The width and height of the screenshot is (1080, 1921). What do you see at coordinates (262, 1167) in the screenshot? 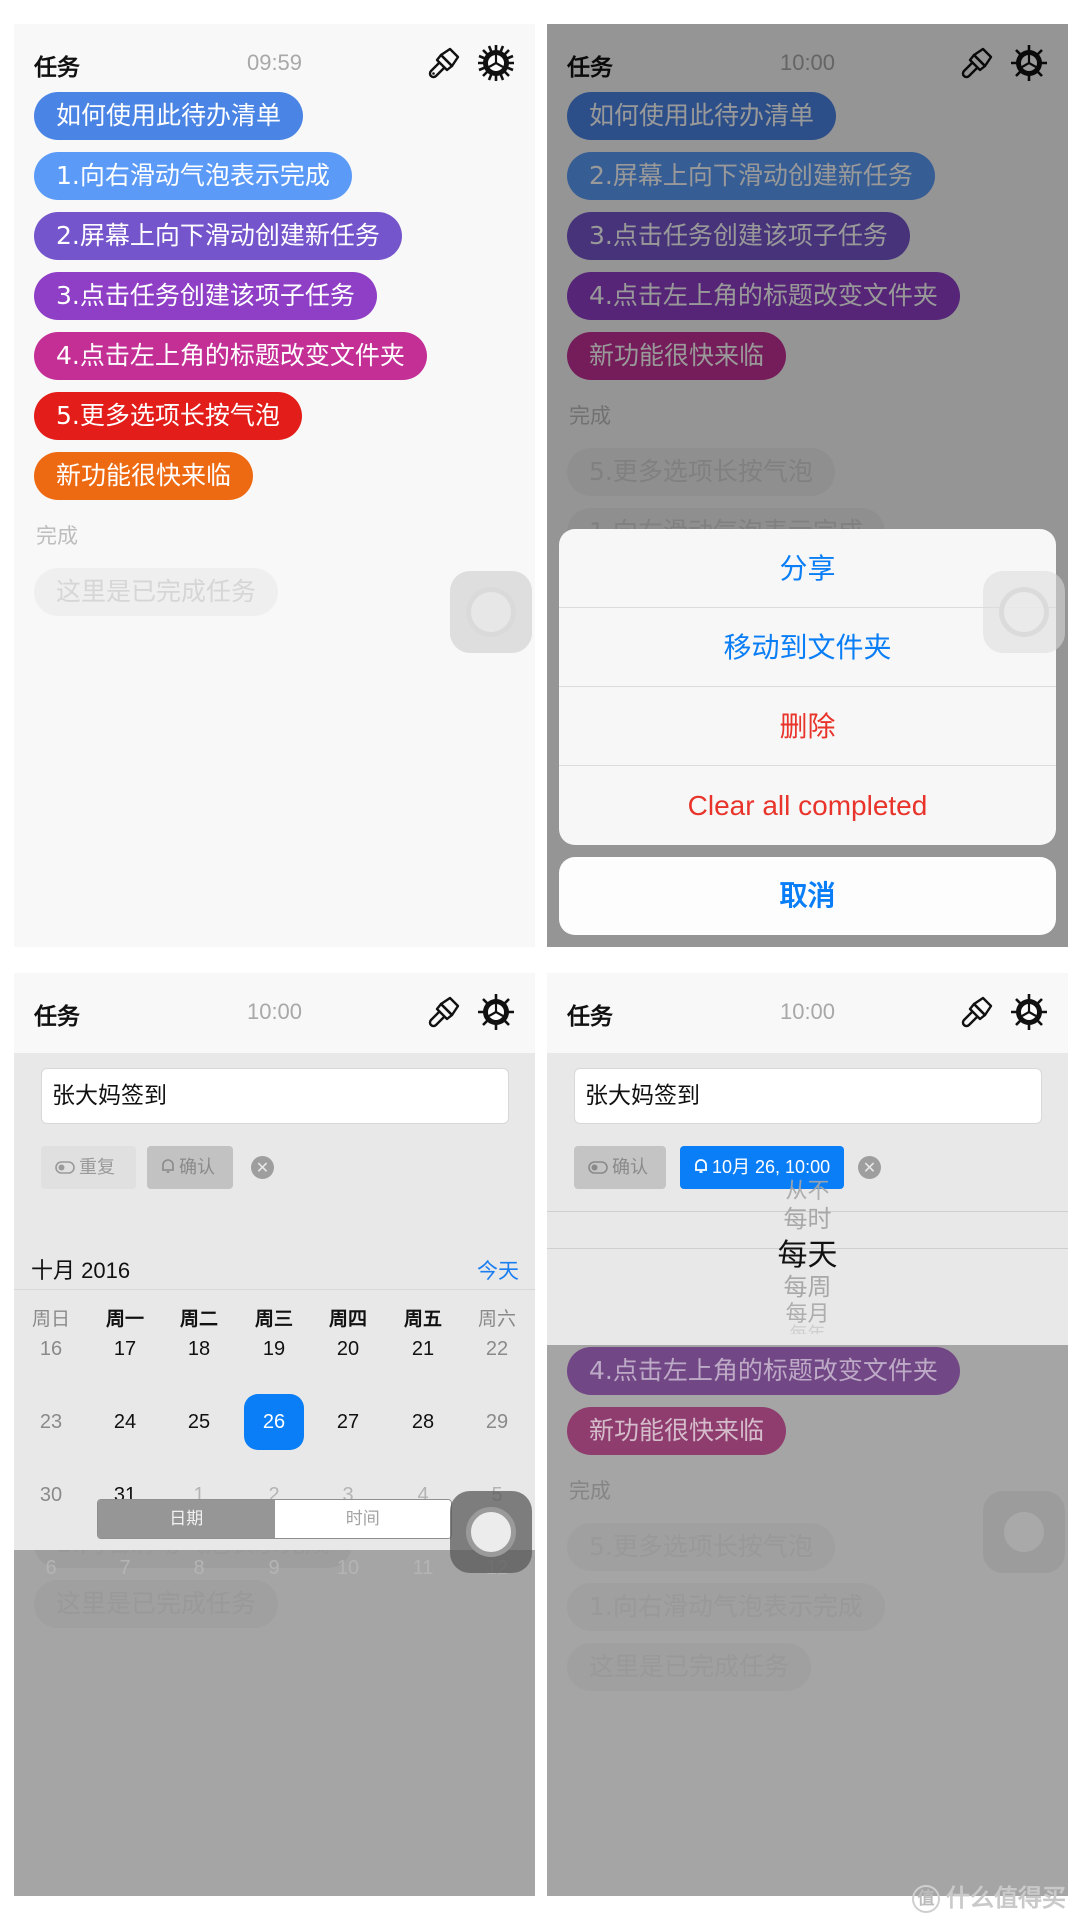
I see `clear-reminder-button: ✕` at bounding box center [262, 1167].